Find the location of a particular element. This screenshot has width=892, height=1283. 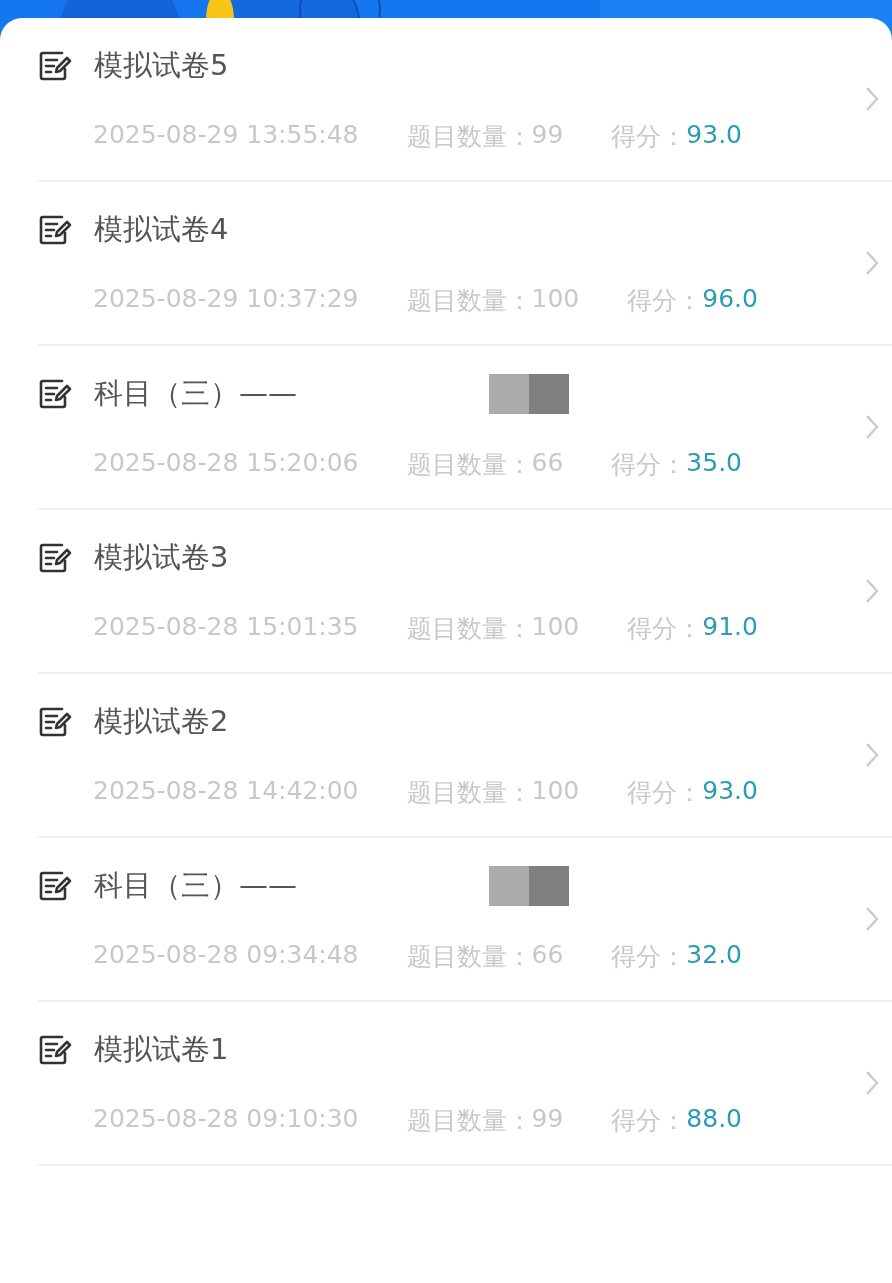

score-value: 32.0 is located at coordinates (714, 955).